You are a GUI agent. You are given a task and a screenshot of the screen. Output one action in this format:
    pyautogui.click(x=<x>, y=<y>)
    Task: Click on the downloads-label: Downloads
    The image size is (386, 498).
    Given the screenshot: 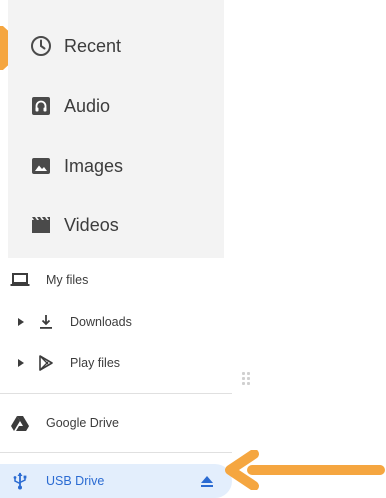 What is the action you would take?
    pyautogui.click(x=101, y=322)
    